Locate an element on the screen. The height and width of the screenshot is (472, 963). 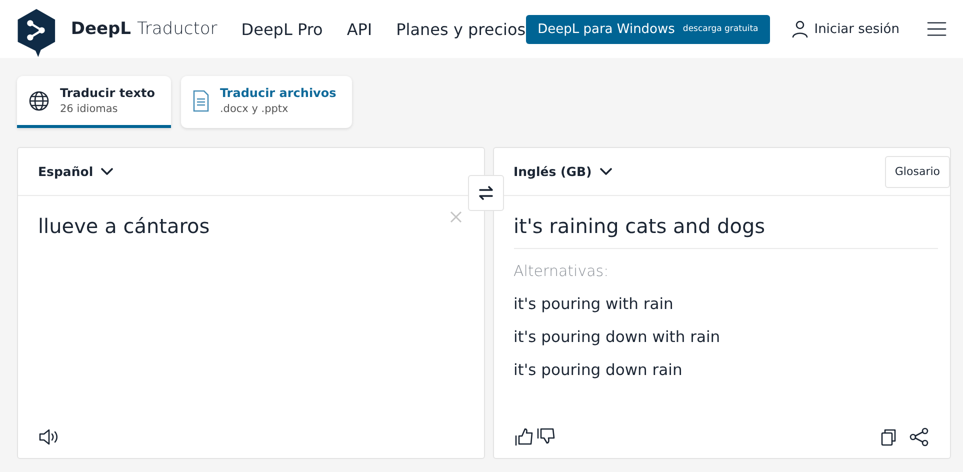
translation-text: it's raining cats and dogs is located at coordinates (726, 231).